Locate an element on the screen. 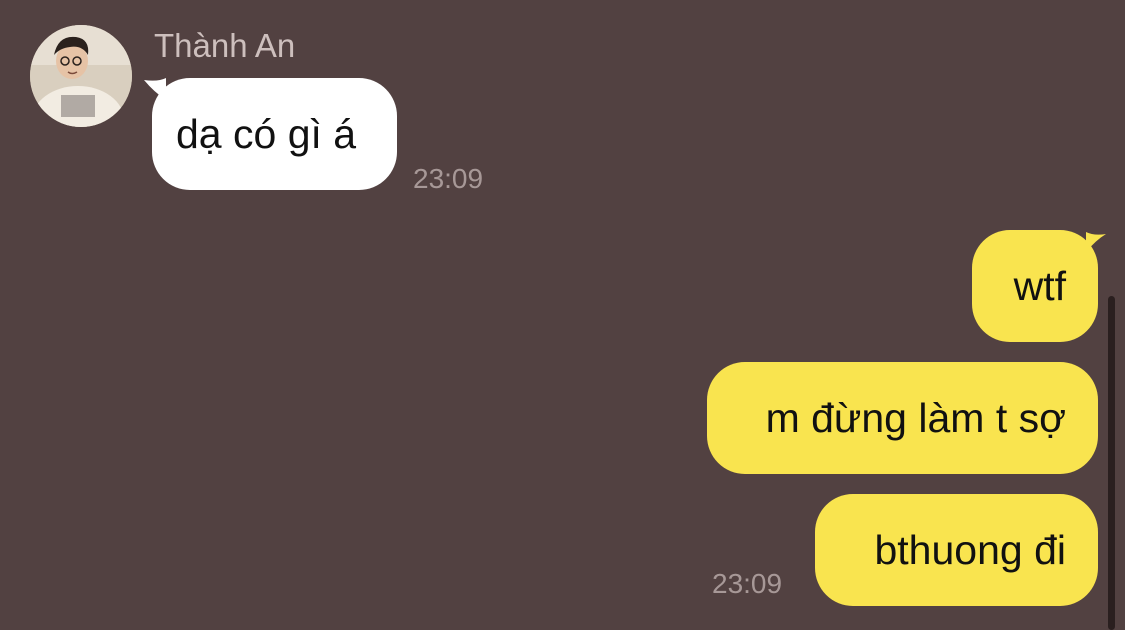  incoming-message-text: dạ có gì á is located at coordinates (266, 133).